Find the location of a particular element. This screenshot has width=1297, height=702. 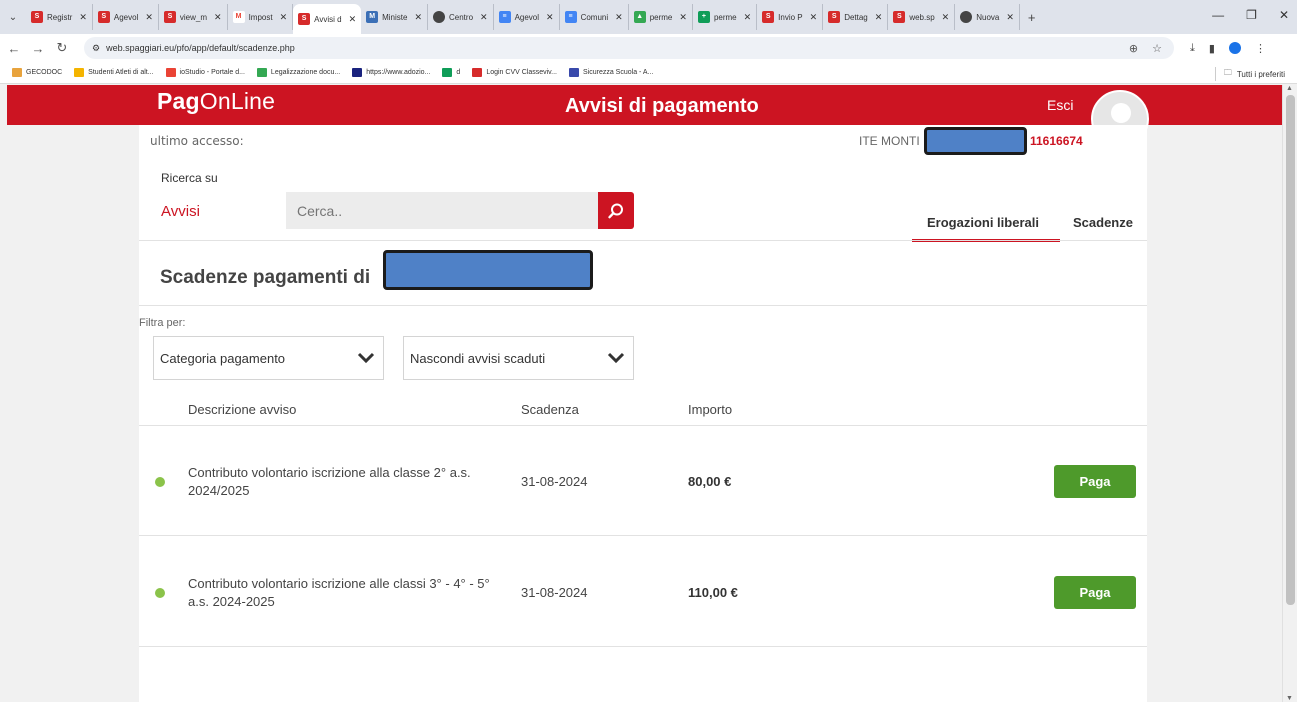

category-select: Categoria pagamento is located at coordinates (268, 358).